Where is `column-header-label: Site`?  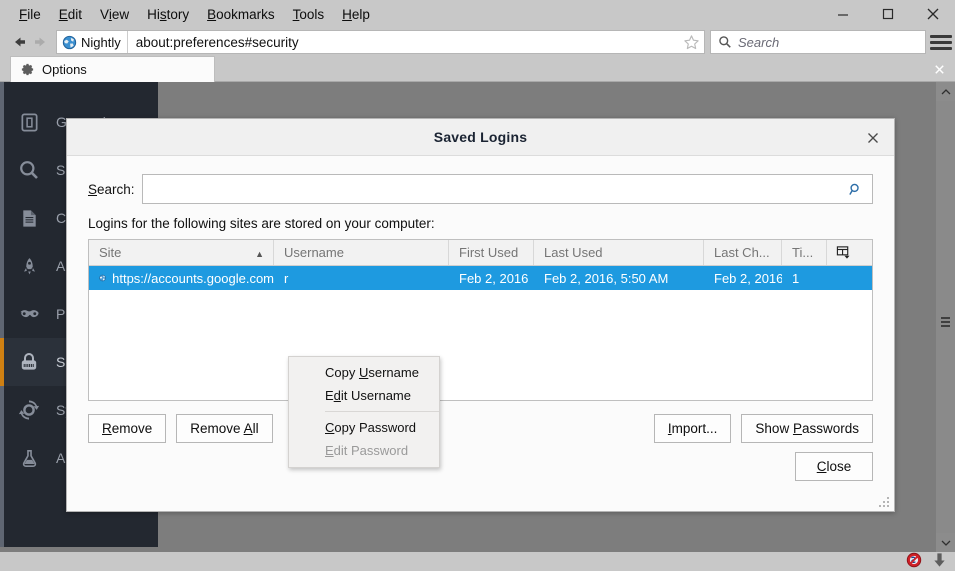
column-header-label: Site is located at coordinates (110, 252).